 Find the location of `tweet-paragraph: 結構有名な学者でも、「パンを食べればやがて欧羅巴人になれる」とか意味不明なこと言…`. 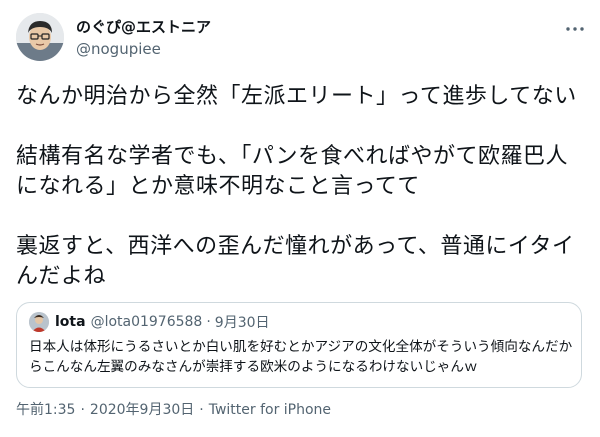

tweet-paragraph: 結構有名な学者でも、「パンを食べればやがて欧羅巴人になれる」とか意味不明なこと言… is located at coordinates (292, 171).